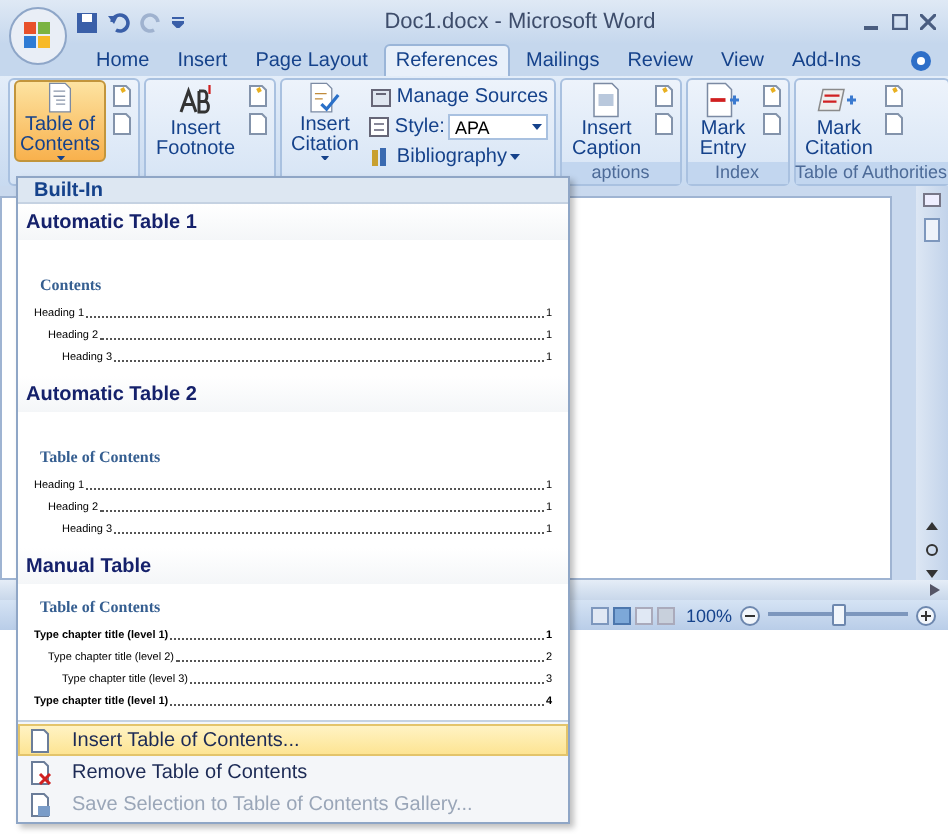 Image resolution: width=948 pixels, height=834 pixels. Describe the element at coordinates (932, 383) in the screenshot. I see `vertical-scrollbar` at that location.